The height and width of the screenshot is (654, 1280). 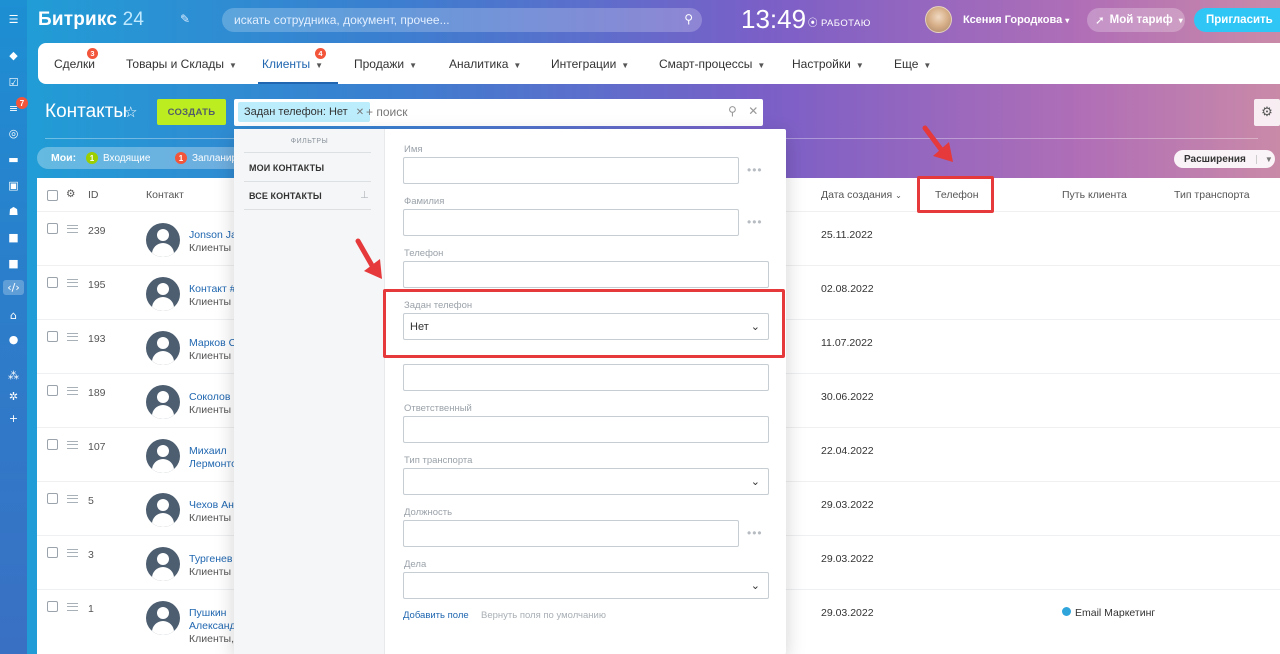 What do you see at coordinates (233, 65) in the screenshot?
I see `chevron-down-icon: ▼` at bounding box center [233, 65].